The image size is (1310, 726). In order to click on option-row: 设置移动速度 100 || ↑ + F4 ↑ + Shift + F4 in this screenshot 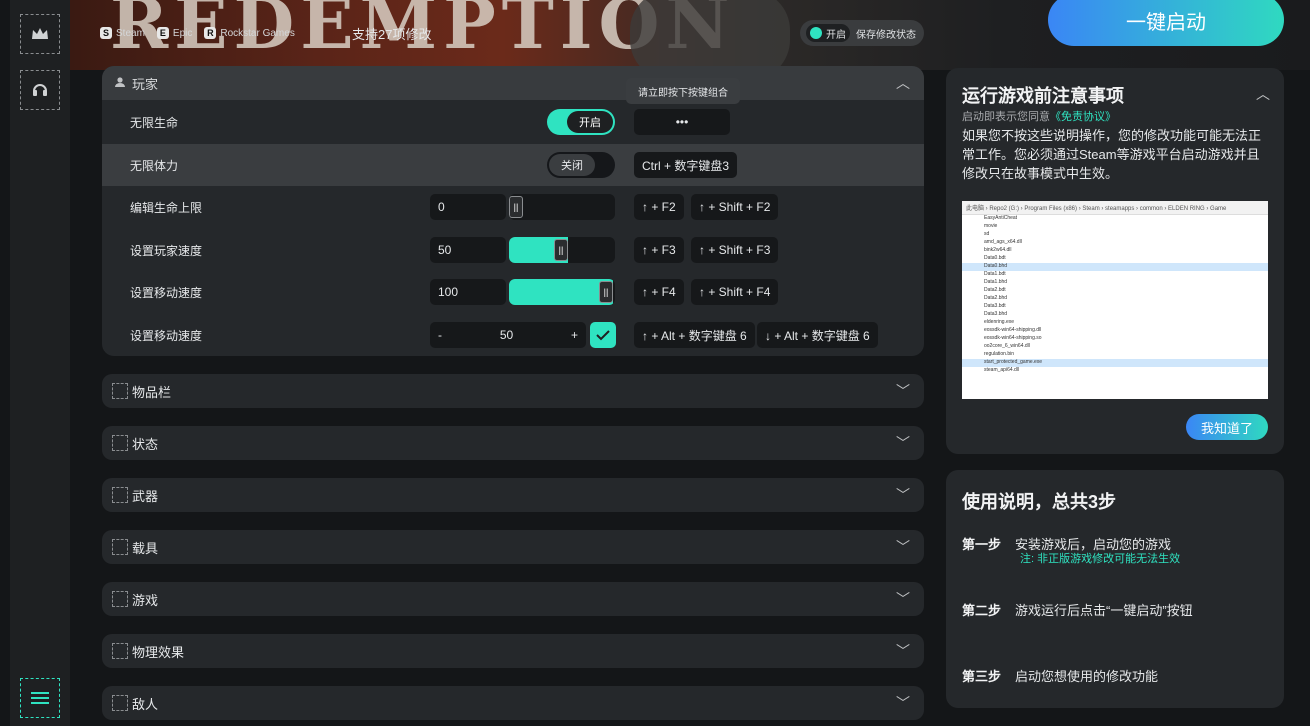, I will do `click(513, 292)`.